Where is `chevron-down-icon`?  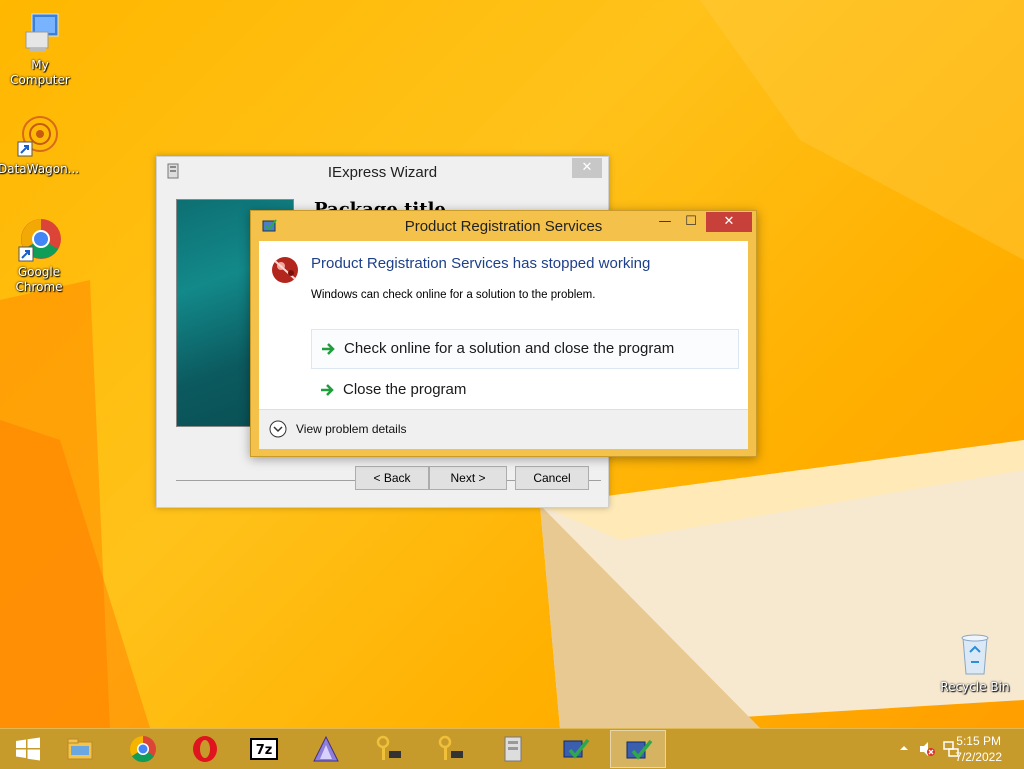
chevron-down-icon is located at coordinates (278, 429).